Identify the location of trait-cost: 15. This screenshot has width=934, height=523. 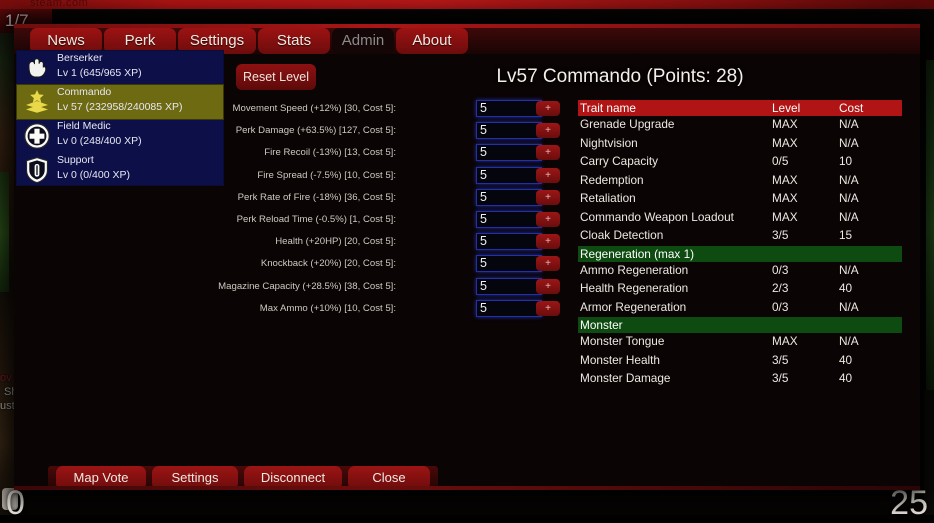
(846, 235).